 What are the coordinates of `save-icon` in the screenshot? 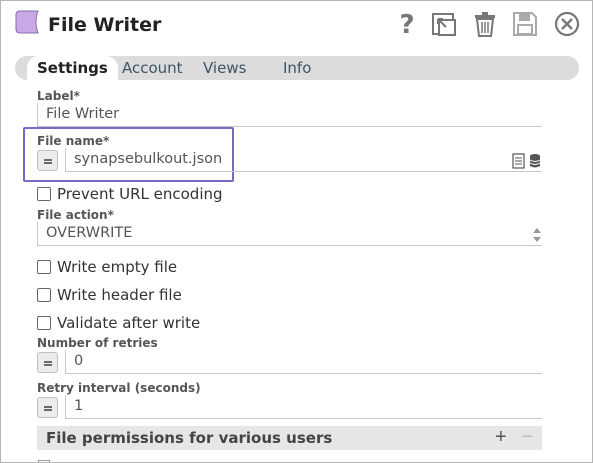 It's located at (525, 24).